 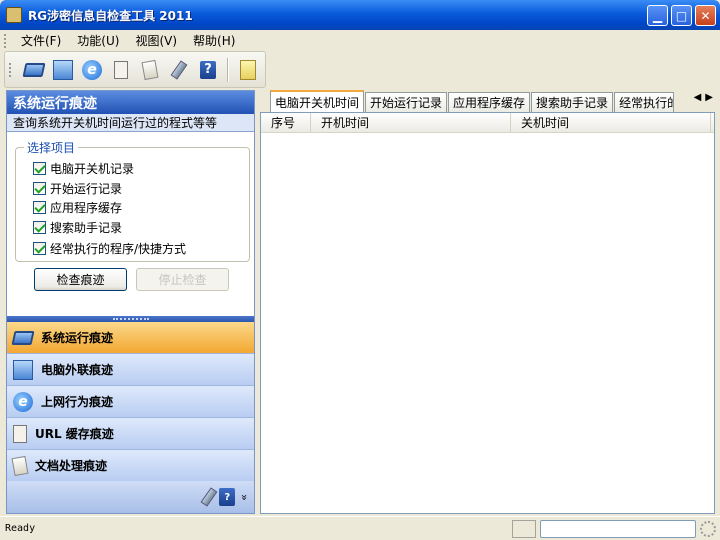 What do you see at coordinates (360, 528) in the screenshot?
I see `status-bar: Ready` at bounding box center [360, 528].